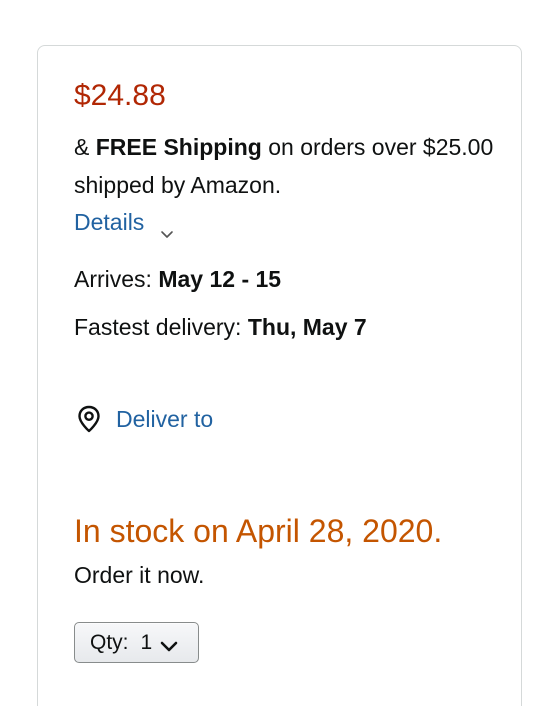 This screenshot has height=706, width=554. Describe the element at coordinates (178, 147) in the screenshot. I see `free-shipping-label: FREE Shipping` at that location.